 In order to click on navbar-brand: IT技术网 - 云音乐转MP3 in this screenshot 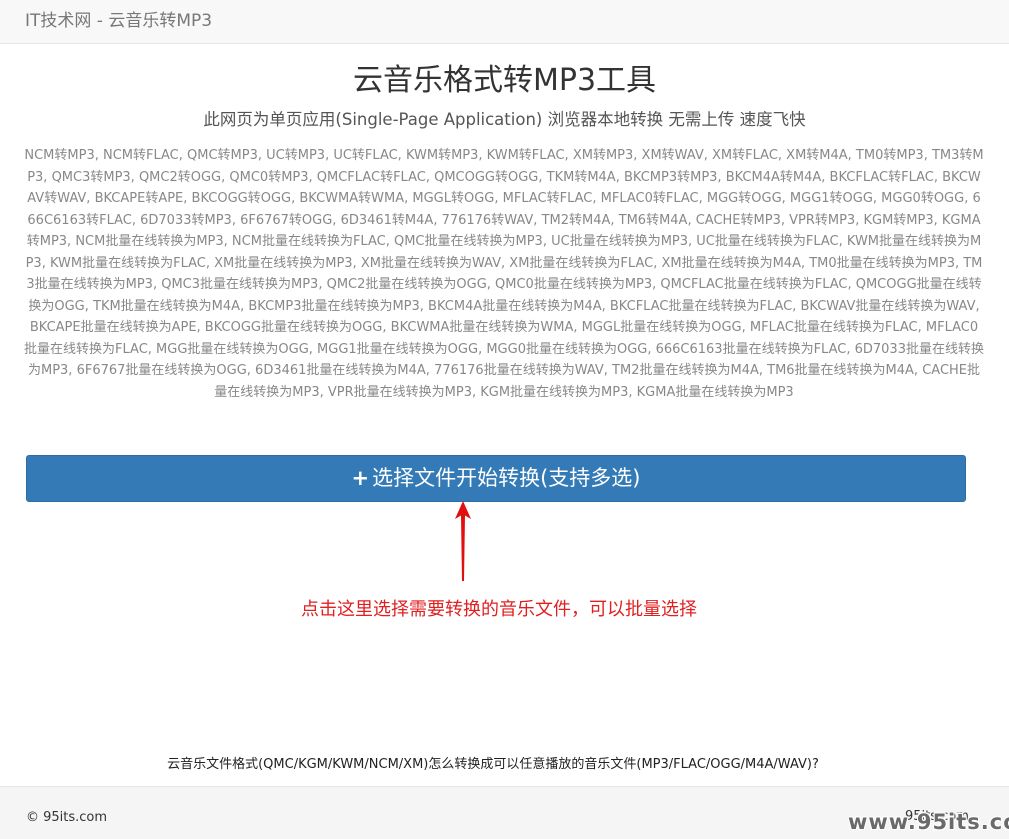, I will do `click(118, 21)`.